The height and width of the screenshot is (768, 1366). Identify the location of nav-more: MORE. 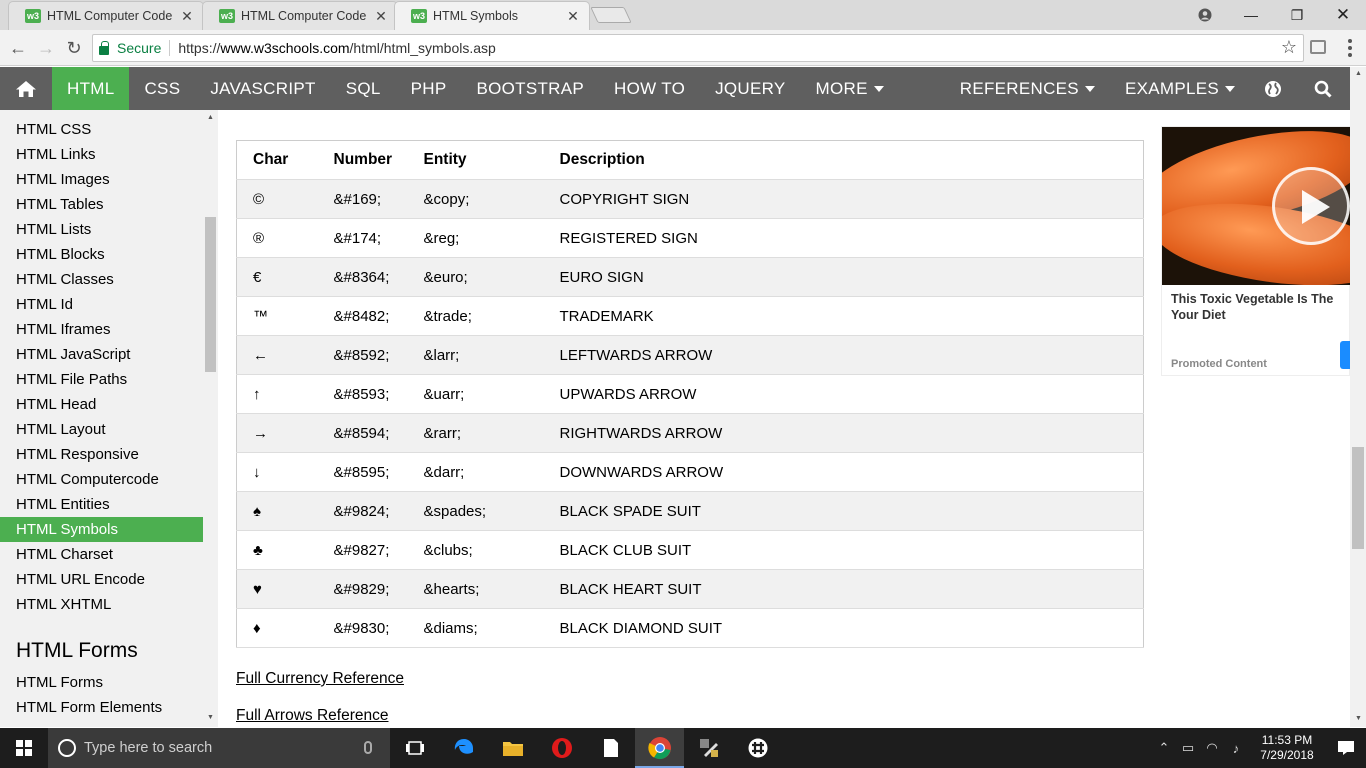
(850, 88).